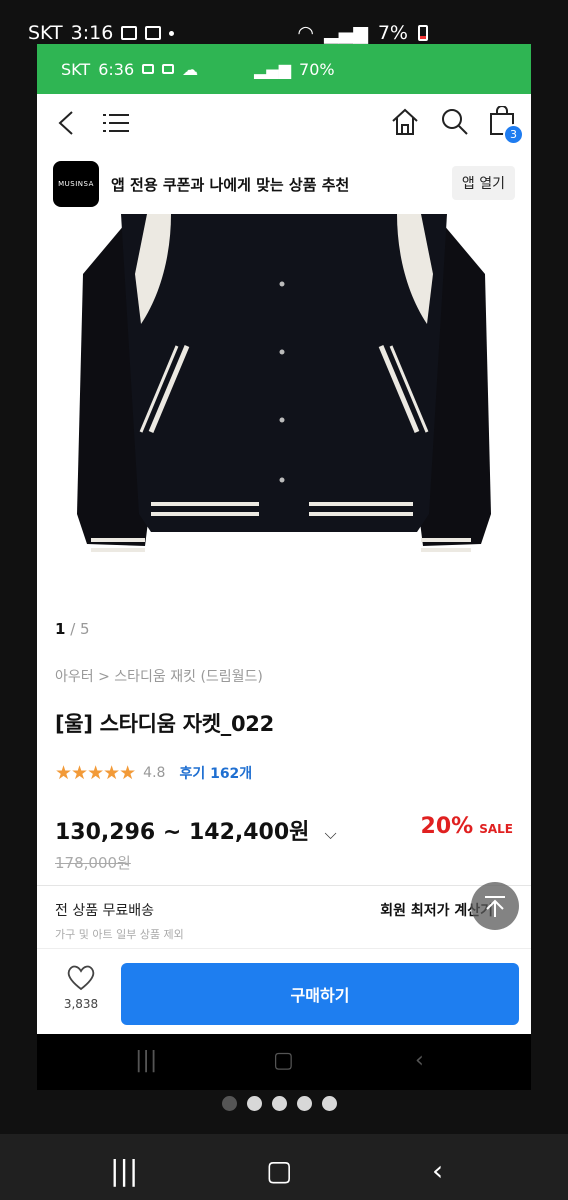 Image resolution: width=568 pixels, height=1200 pixels. Describe the element at coordinates (496, 829) in the screenshot. I see `sale-label: SALE` at that location.